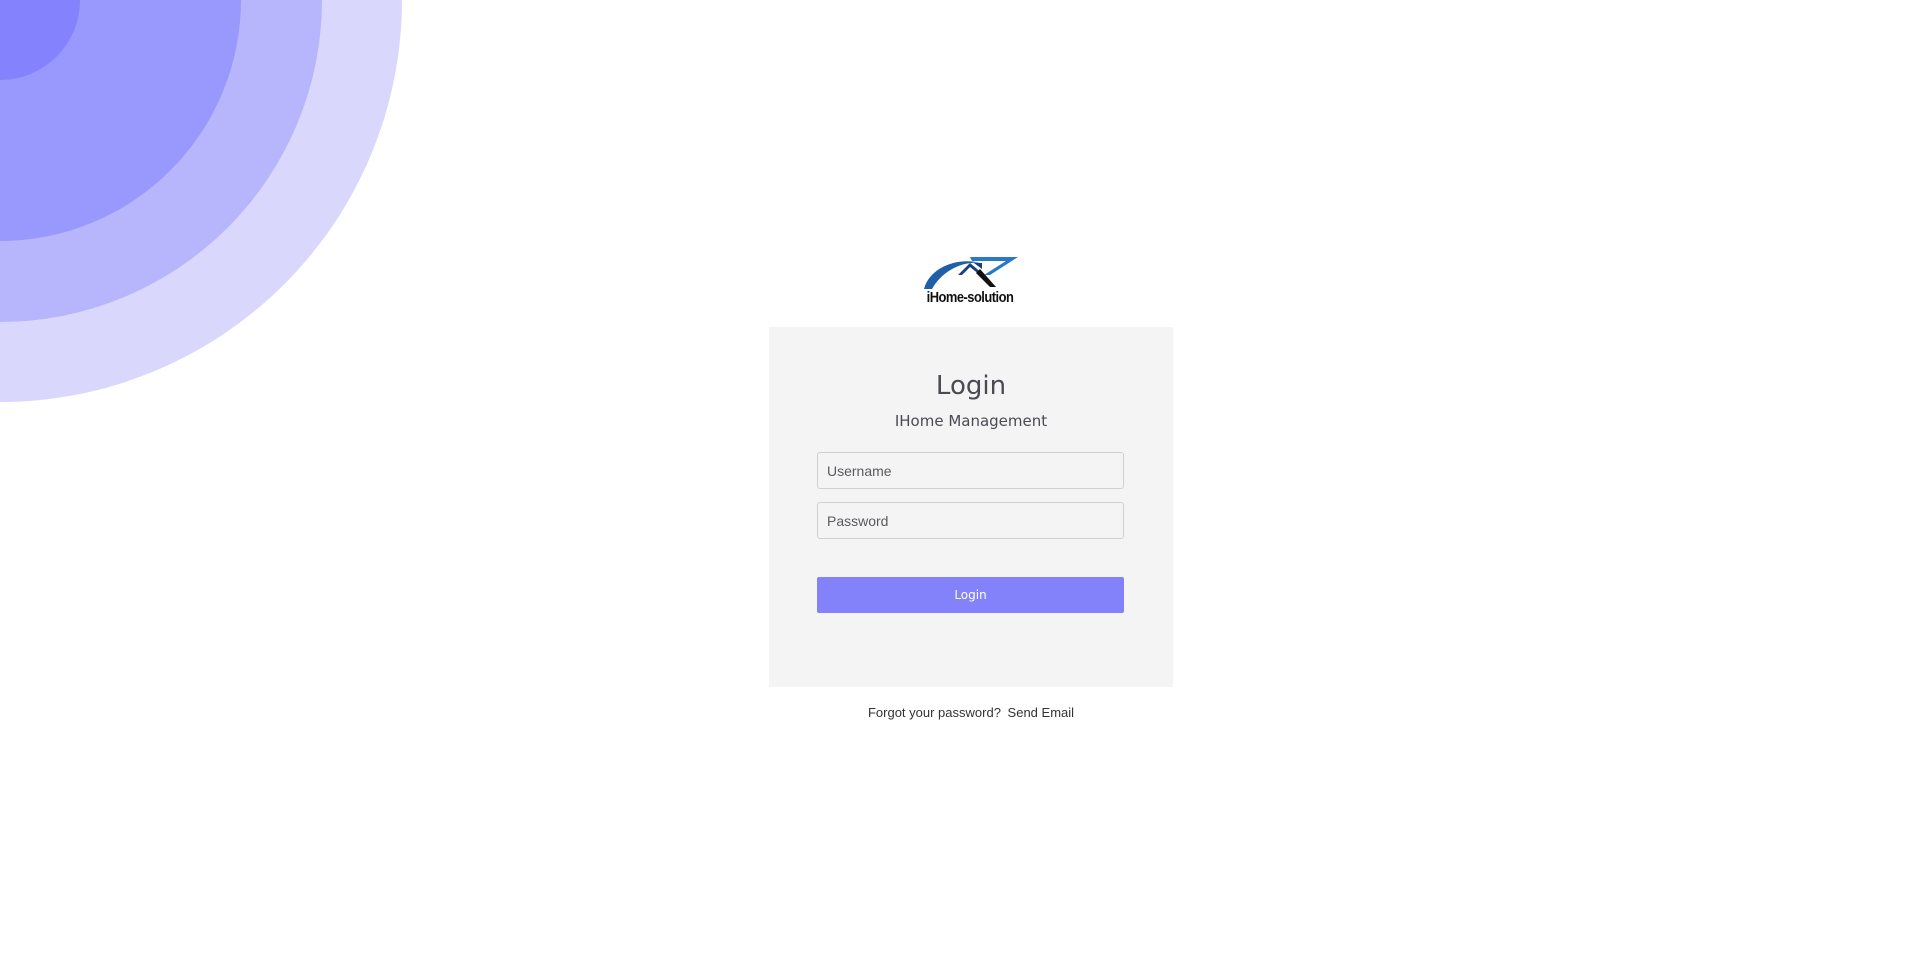 The height and width of the screenshot is (966, 1920). What do you see at coordinates (971, 386) in the screenshot?
I see `page-title: Login` at bounding box center [971, 386].